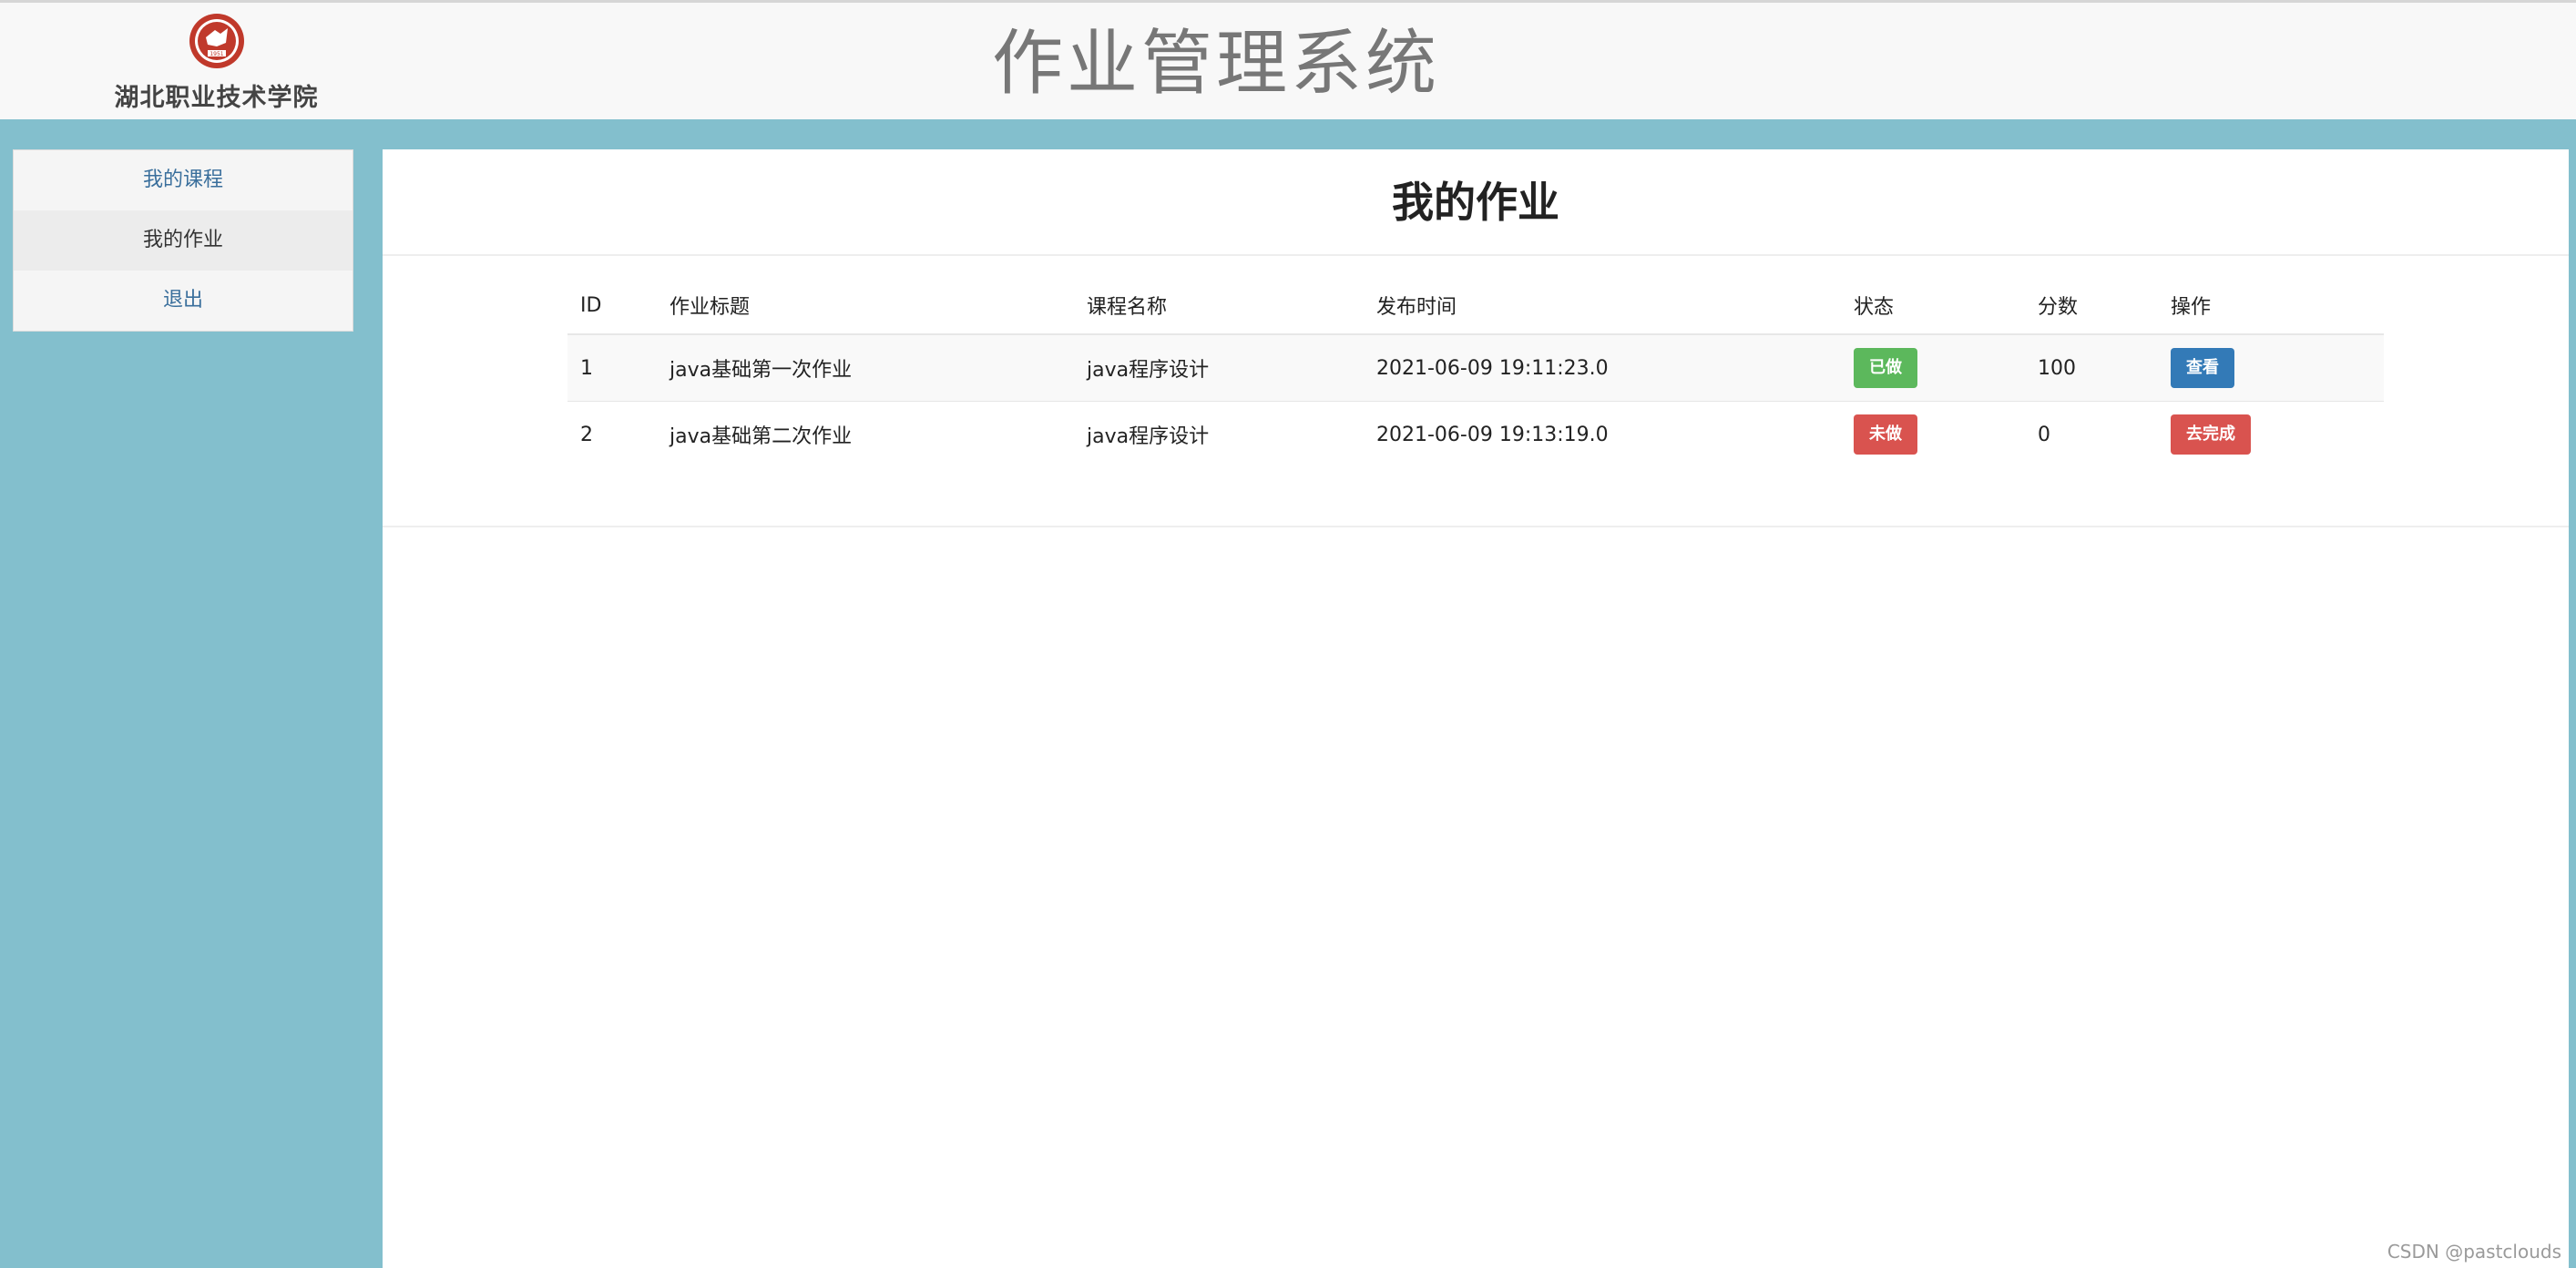 The width and height of the screenshot is (2576, 1268). Describe the element at coordinates (2271, 434) in the screenshot. I see `row-action-cell: 去完成` at that location.